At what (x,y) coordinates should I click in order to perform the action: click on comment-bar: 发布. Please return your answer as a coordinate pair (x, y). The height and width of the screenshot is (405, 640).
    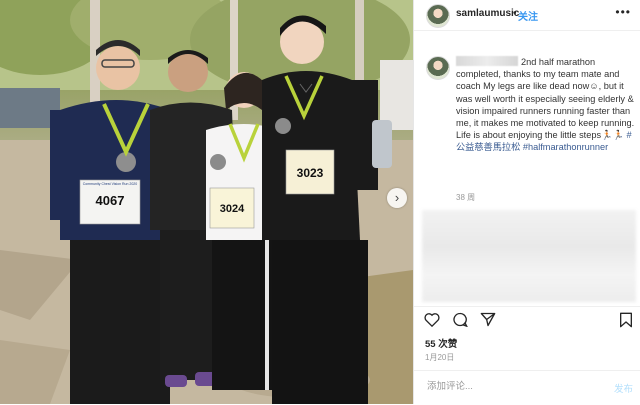
    Looking at the image, I should click on (527, 387).